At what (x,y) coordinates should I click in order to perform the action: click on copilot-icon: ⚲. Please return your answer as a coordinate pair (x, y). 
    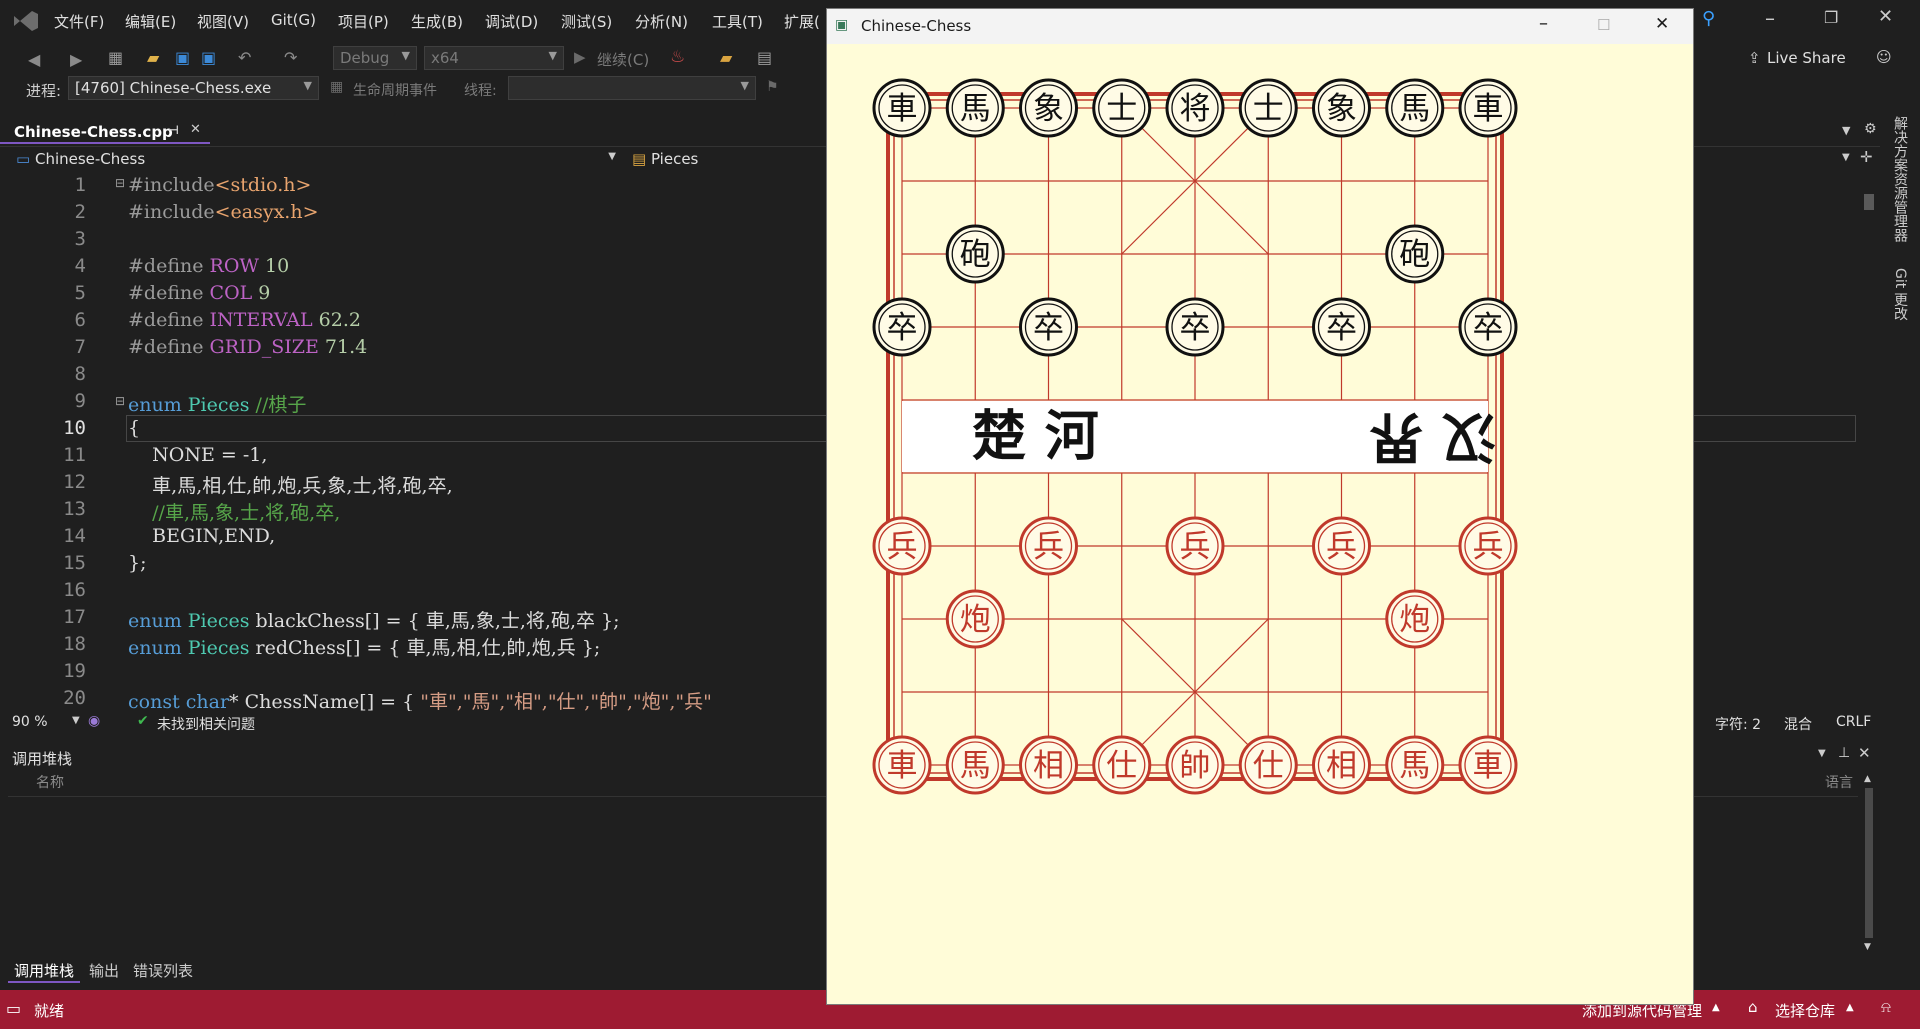
    Looking at the image, I should click on (1708, 18).